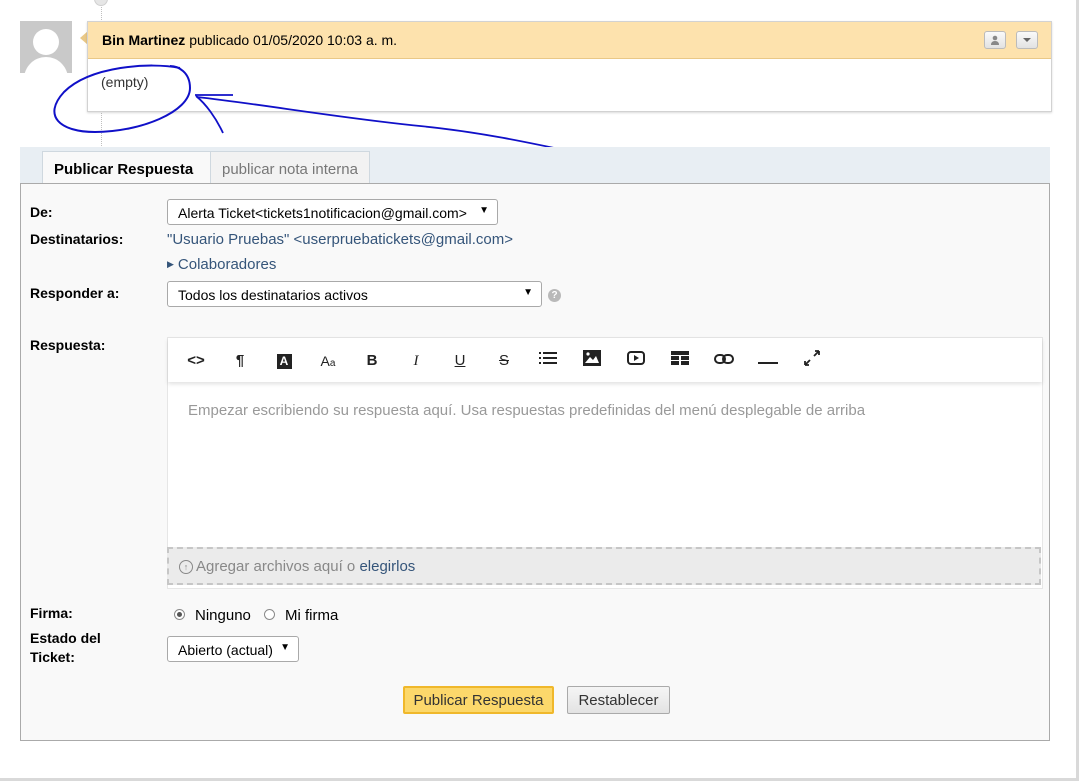 The height and width of the screenshot is (784, 1082). Describe the element at coordinates (51, 613) in the screenshot. I see `signature-label: Firma:` at that location.